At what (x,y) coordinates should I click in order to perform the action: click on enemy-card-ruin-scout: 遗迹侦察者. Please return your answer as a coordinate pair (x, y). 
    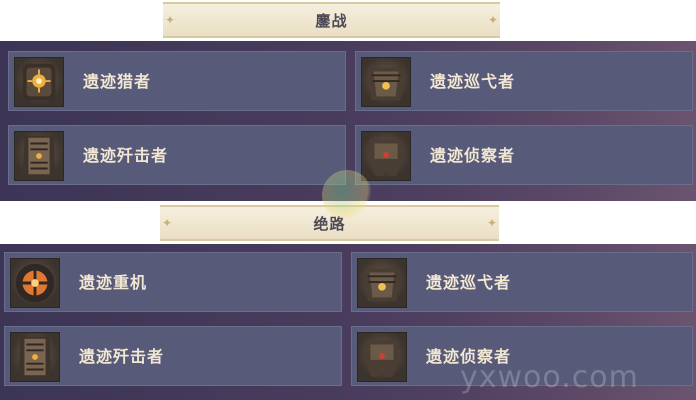
    Looking at the image, I should click on (524, 155).